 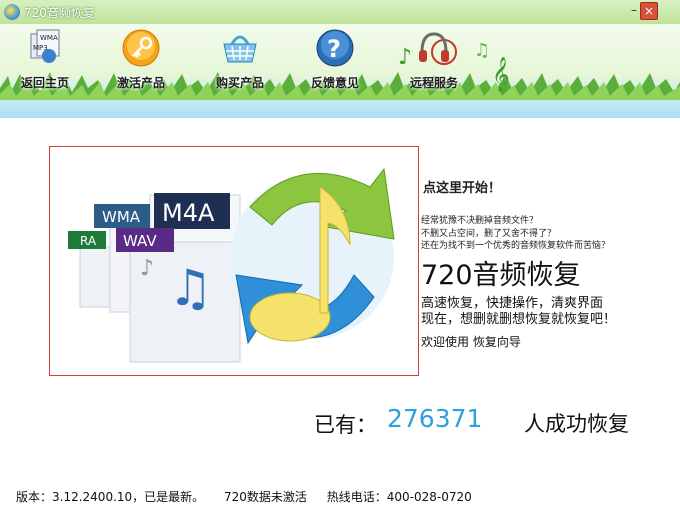 What do you see at coordinates (649, 11) in the screenshot?
I see `close-button: ×` at bounding box center [649, 11].